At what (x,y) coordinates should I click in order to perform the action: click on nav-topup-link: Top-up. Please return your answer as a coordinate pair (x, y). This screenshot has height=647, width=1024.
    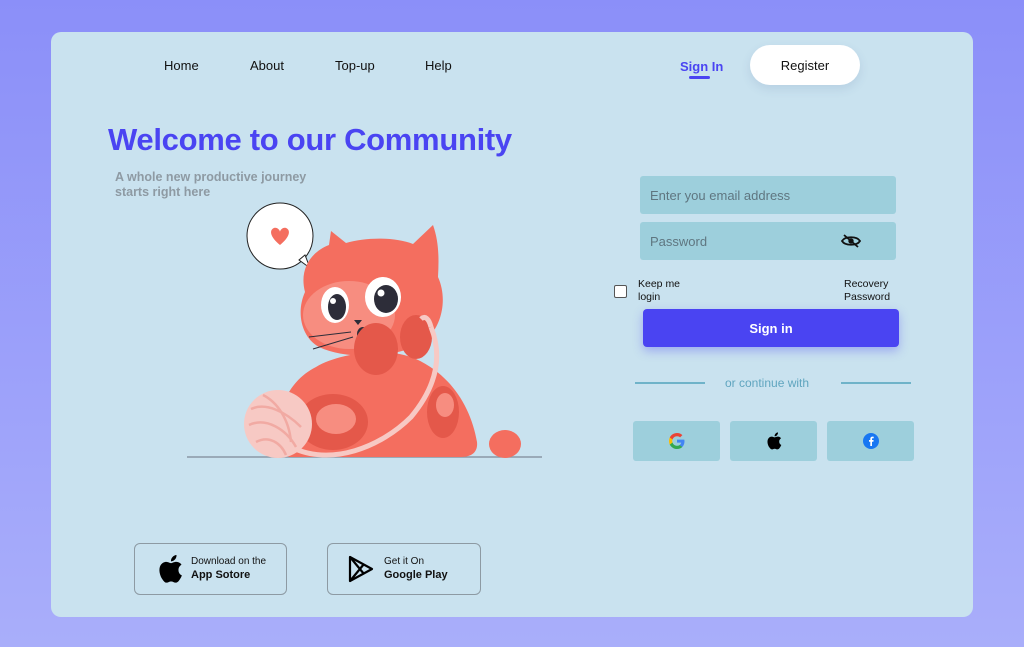
    Looking at the image, I should click on (355, 65).